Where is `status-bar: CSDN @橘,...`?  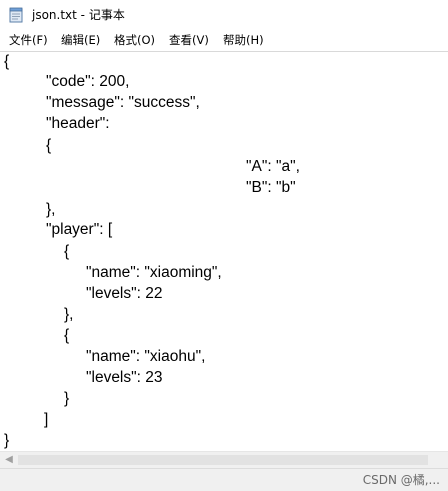 status-bar: CSDN @橘,... is located at coordinates (224, 479).